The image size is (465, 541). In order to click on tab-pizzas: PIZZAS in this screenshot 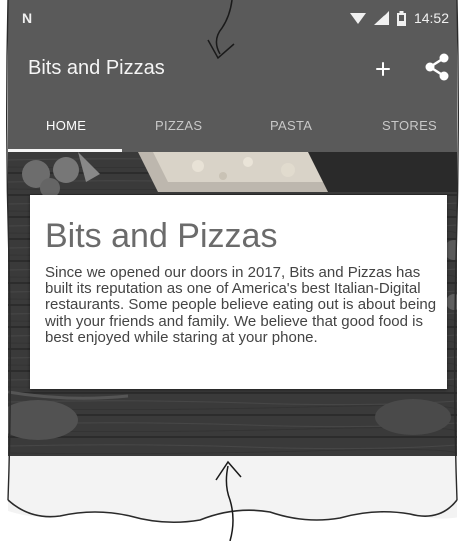, I will do `click(178, 125)`.